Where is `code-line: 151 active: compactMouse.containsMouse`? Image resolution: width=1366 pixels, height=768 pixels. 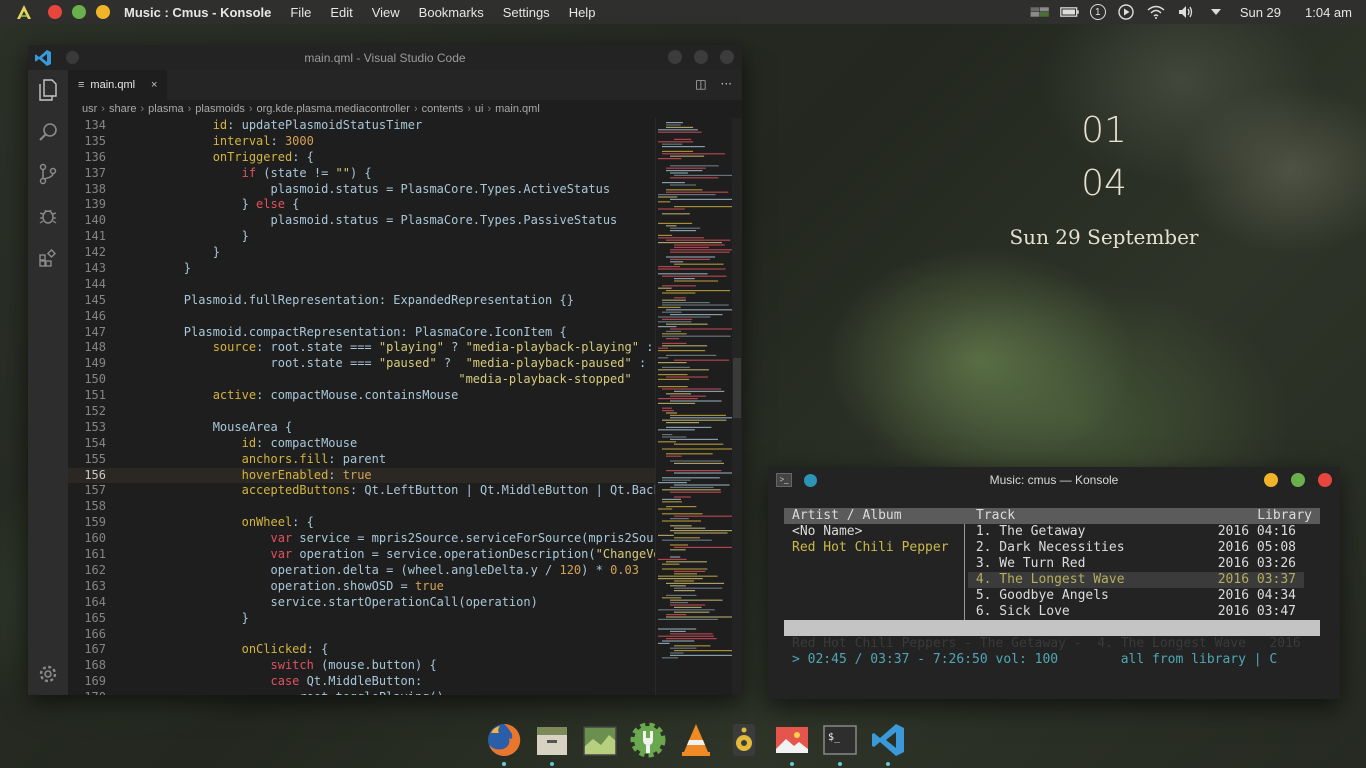 code-line: 151 active: compactMouse.containsMouse is located at coordinates (361, 396).